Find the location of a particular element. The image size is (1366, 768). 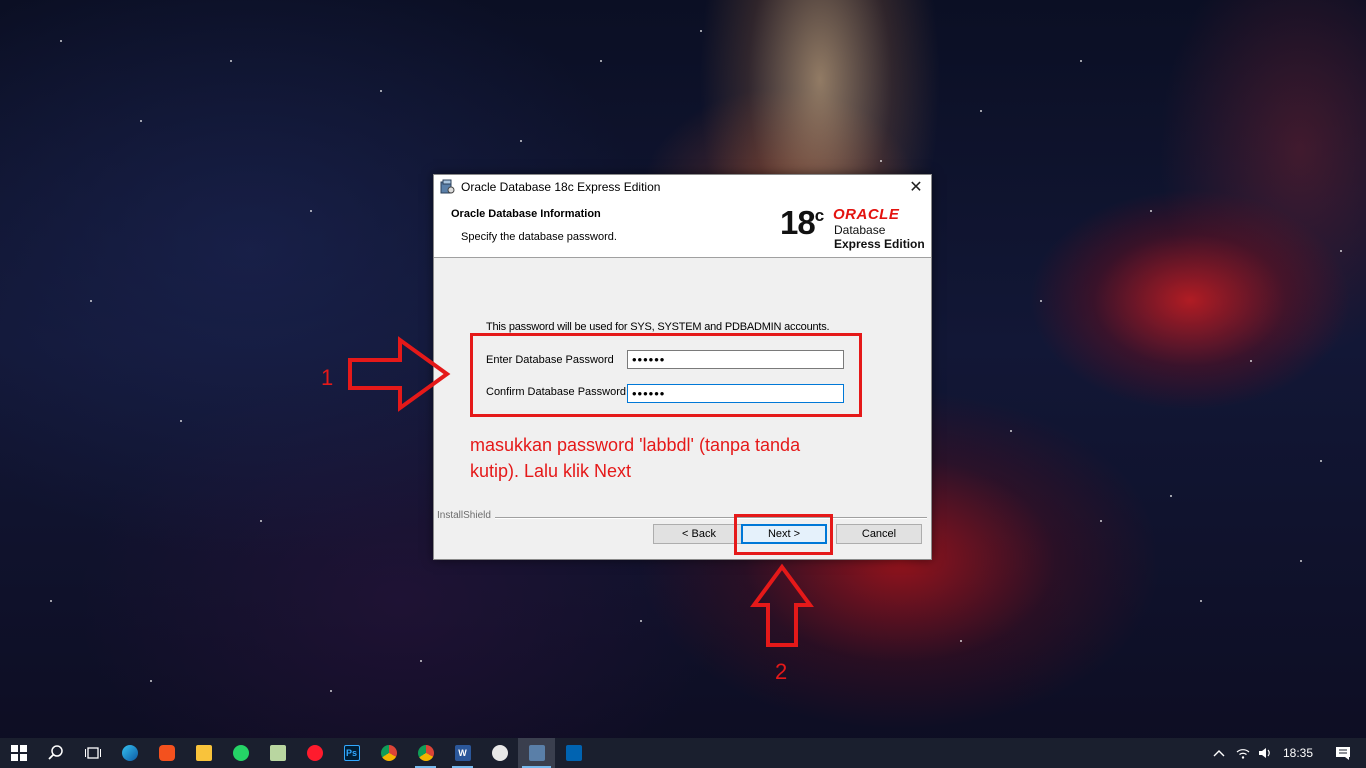

installshield-label: InstallShield is located at coordinates (464, 515).